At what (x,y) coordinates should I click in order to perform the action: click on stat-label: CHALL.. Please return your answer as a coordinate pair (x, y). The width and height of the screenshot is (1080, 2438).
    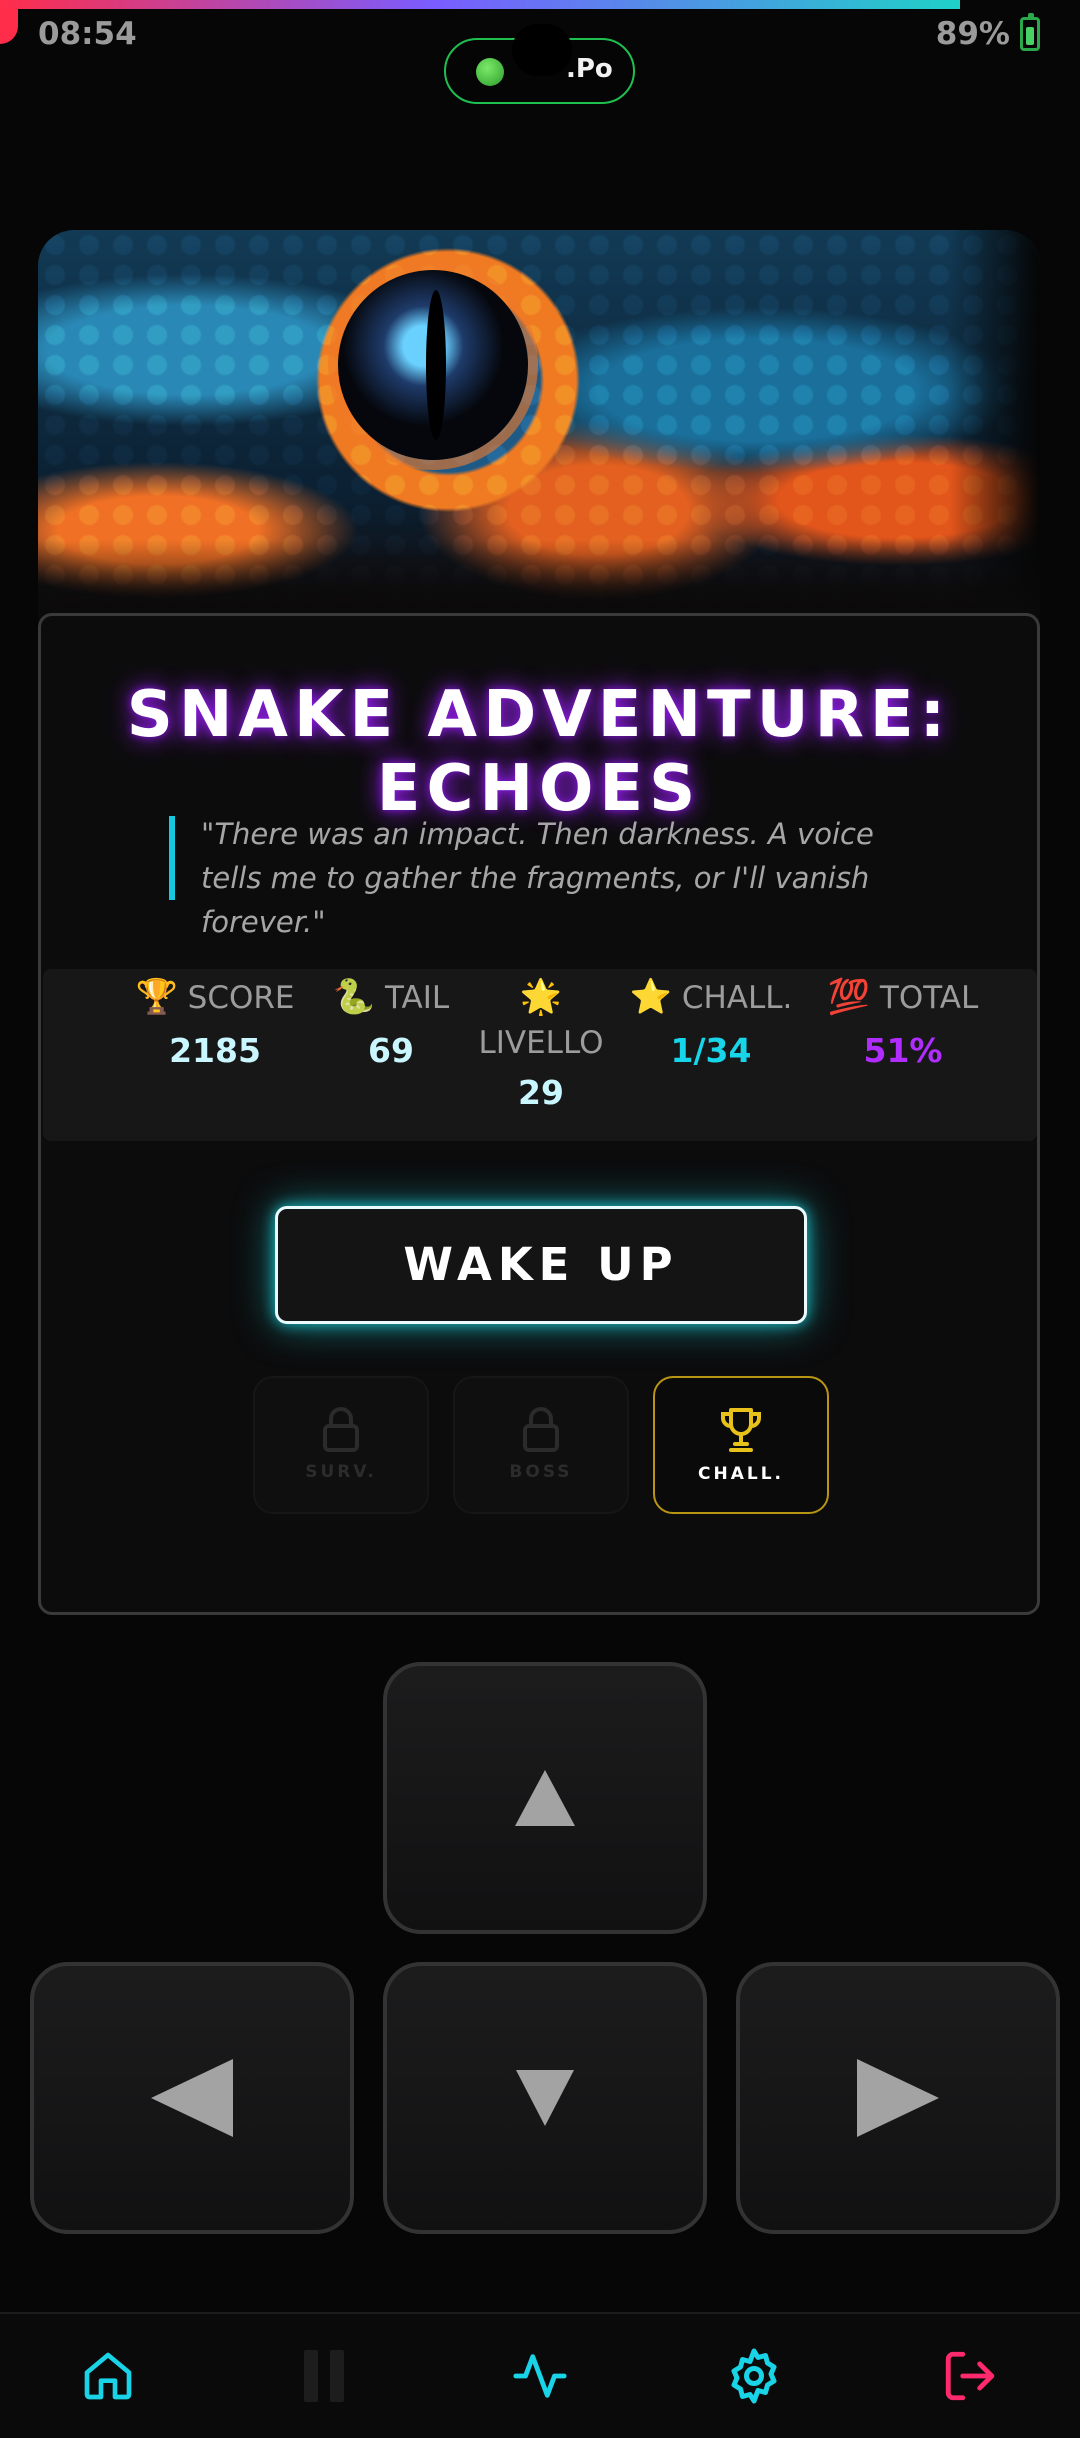
    Looking at the image, I should click on (737, 998).